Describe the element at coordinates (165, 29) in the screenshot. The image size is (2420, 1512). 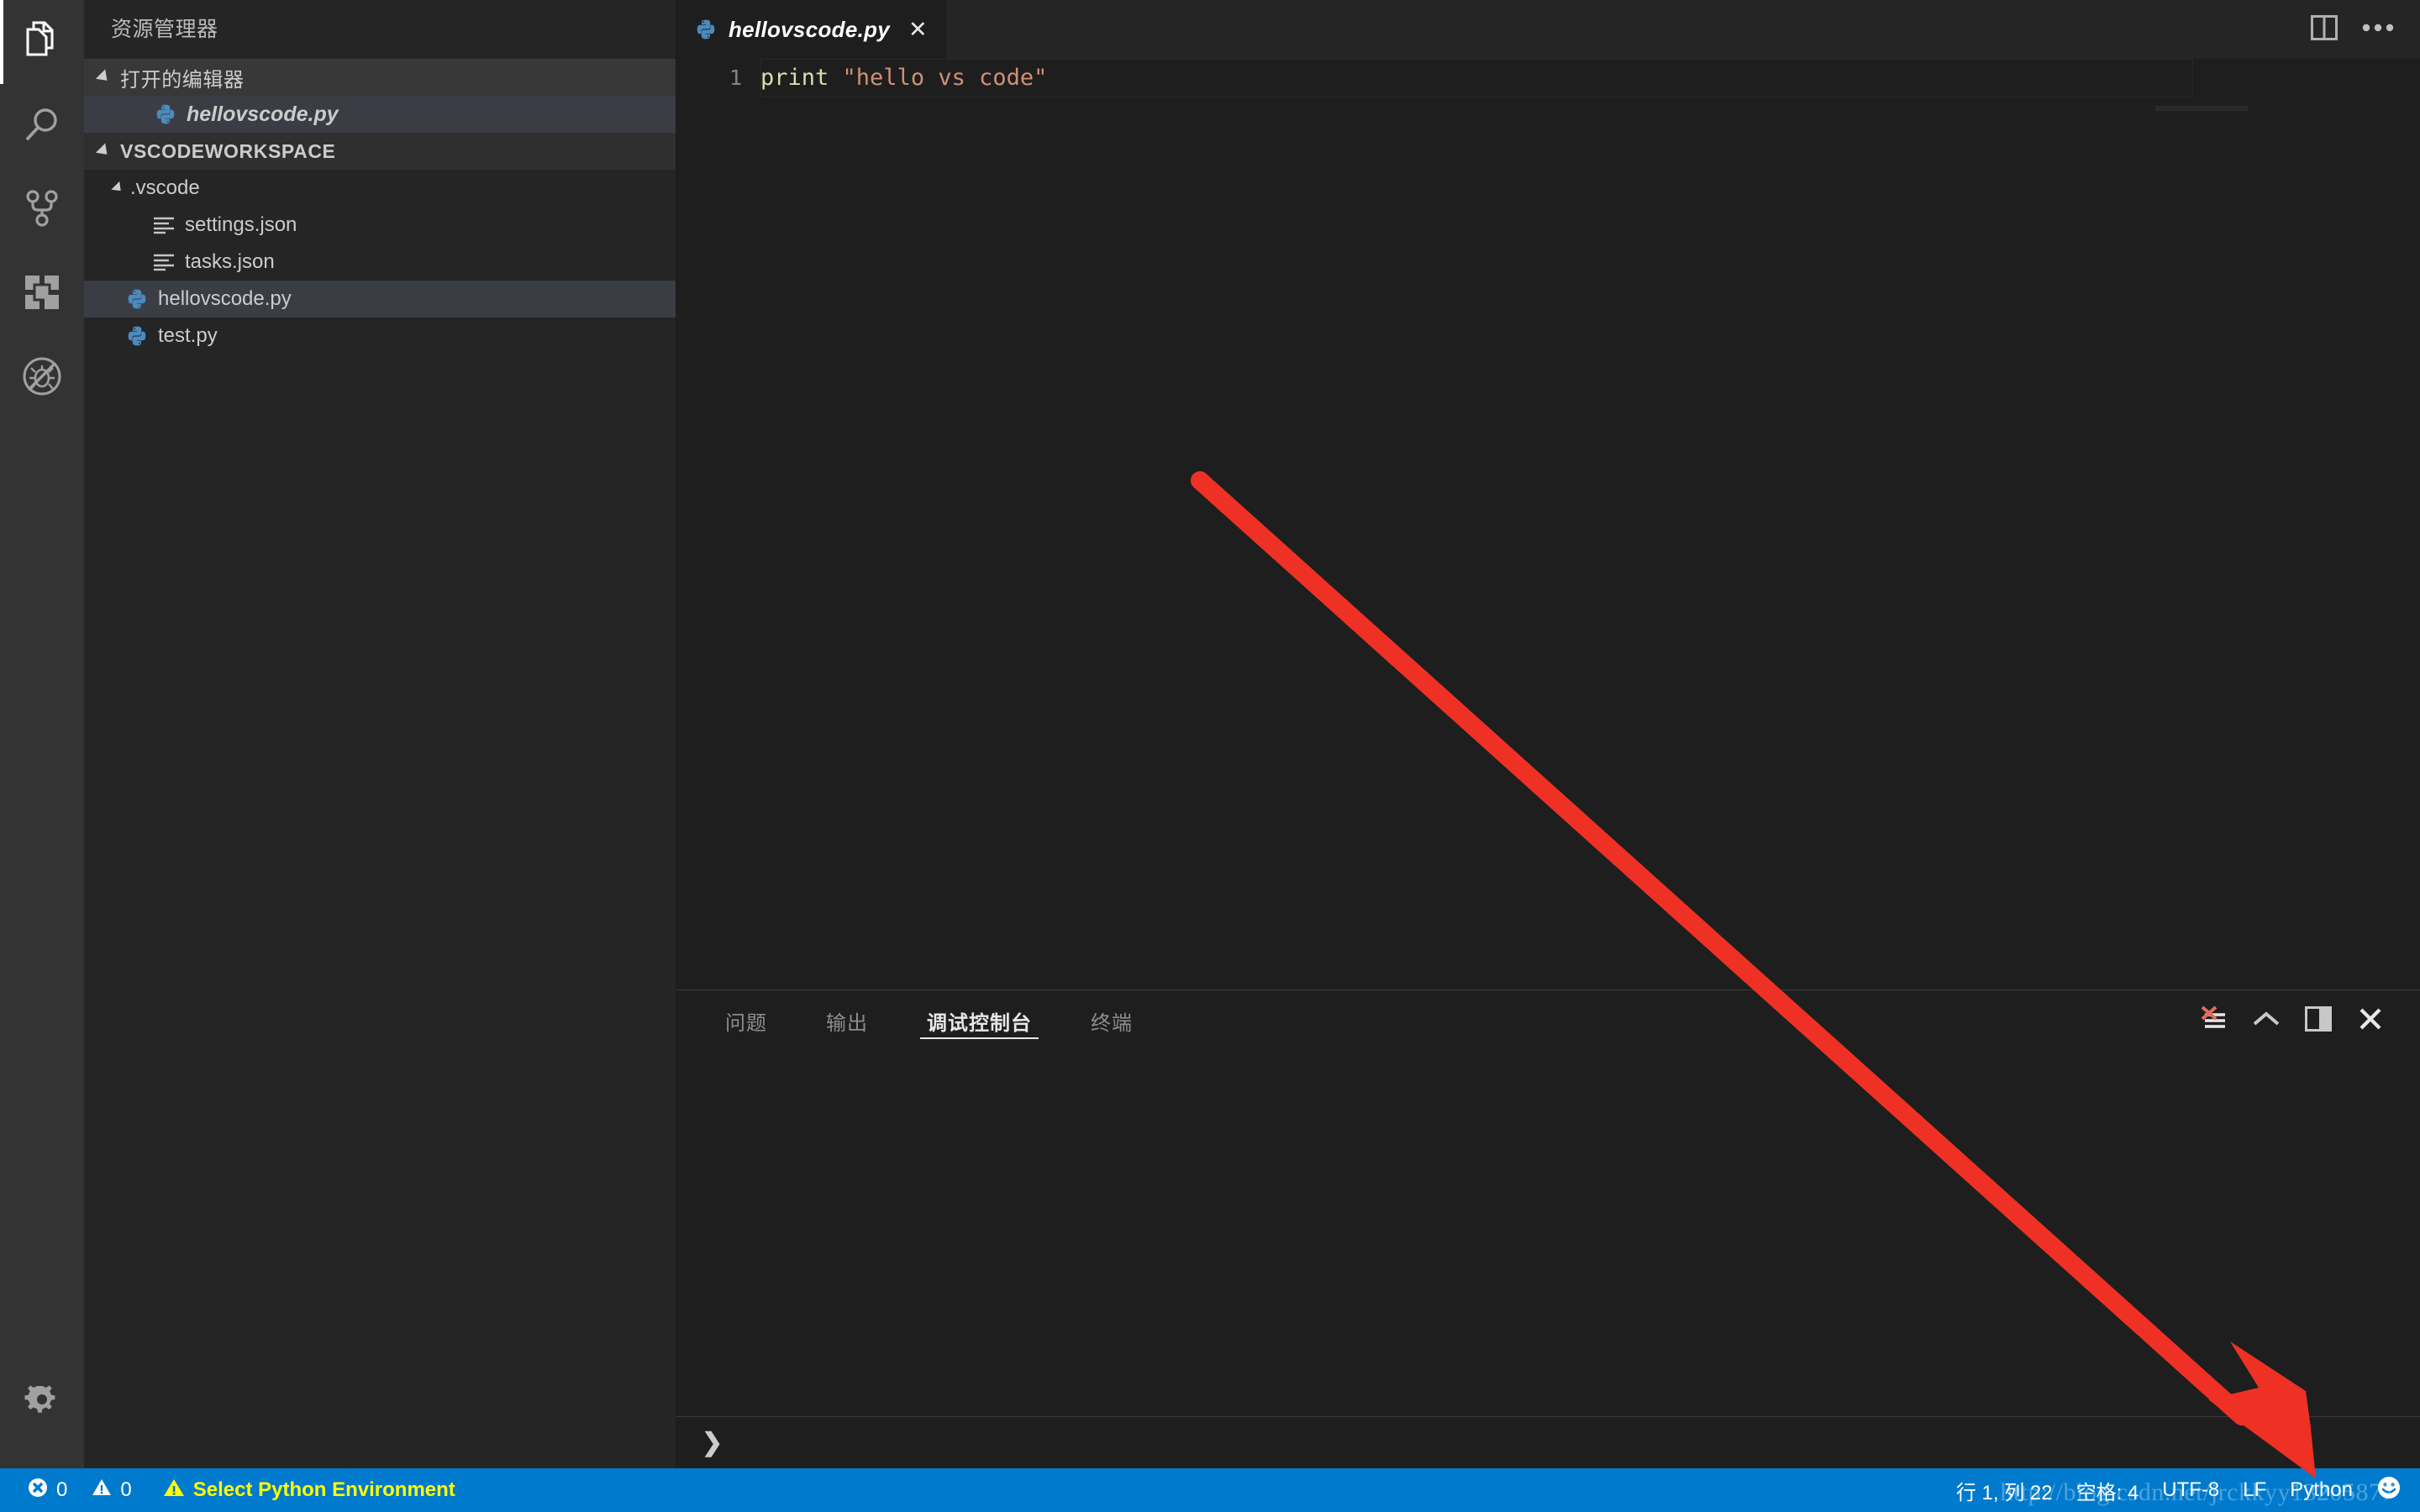
I see `sidebar-title: 资源管理器` at that location.